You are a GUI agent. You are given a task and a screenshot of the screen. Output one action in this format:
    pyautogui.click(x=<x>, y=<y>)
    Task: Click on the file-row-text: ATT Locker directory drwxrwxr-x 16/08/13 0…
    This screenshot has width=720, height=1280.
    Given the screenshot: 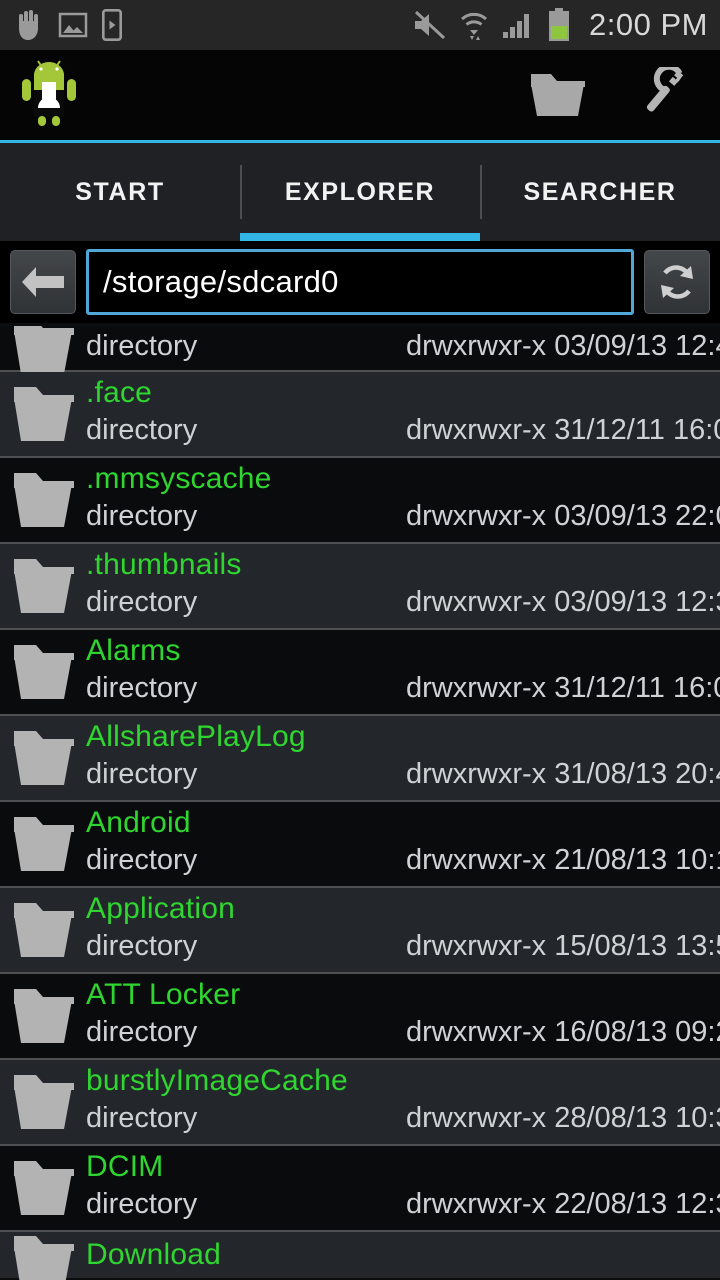 What is the action you would take?
    pyautogui.click(x=403, y=1016)
    